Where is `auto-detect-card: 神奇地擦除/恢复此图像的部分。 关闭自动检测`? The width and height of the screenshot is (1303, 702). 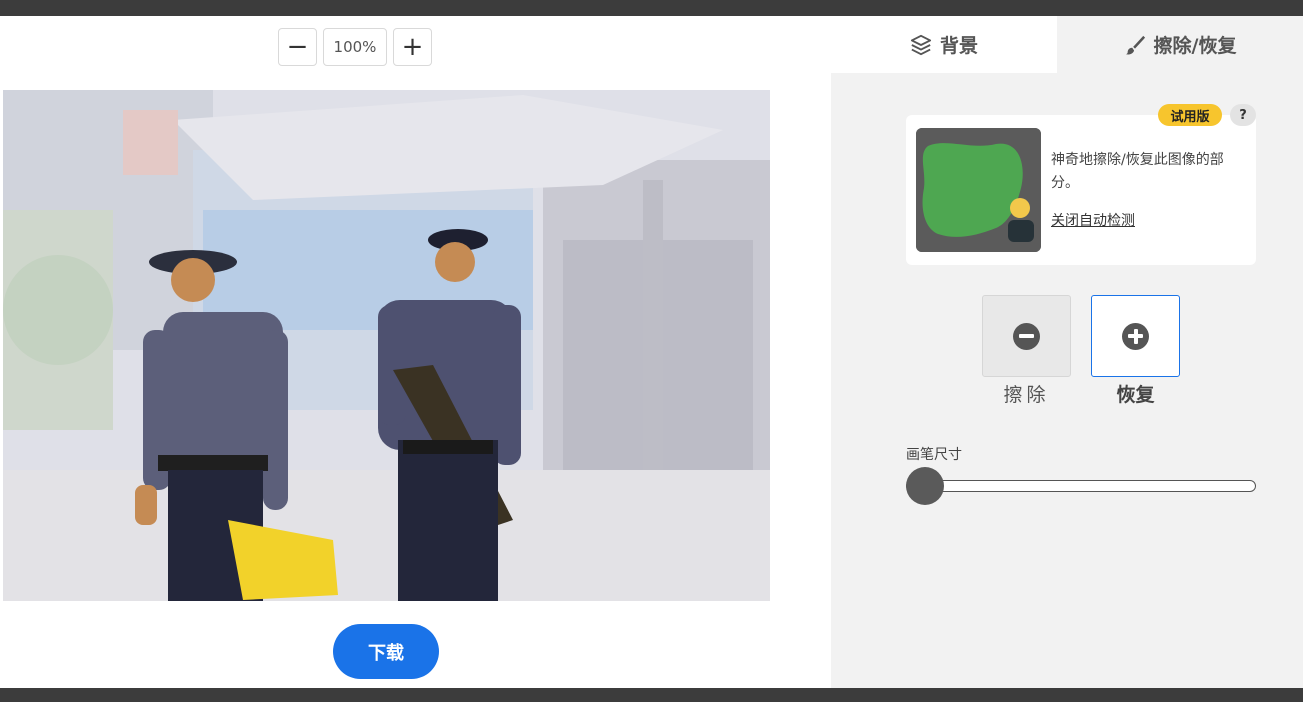 auto-detect-card: 神奇地擦除/恢复此图像的部分。 关闭自动检测 is located at coordinates (1081, 190).